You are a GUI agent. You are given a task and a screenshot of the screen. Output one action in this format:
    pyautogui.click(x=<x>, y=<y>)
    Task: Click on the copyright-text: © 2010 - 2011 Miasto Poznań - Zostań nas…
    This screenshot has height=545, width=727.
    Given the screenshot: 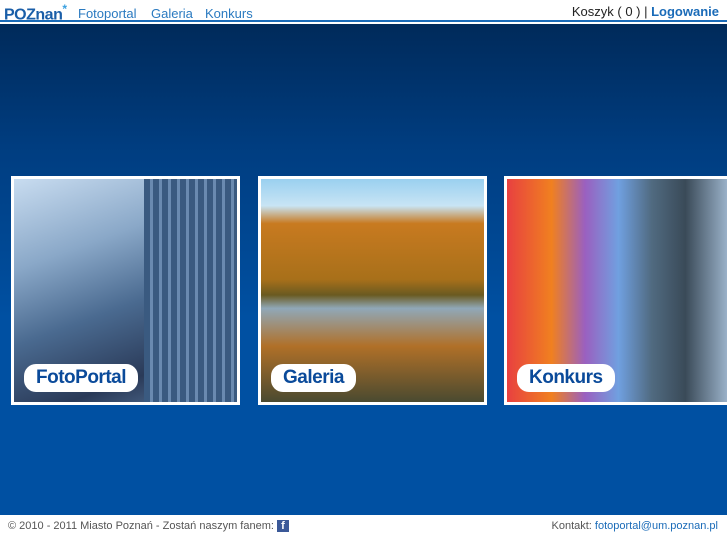 What is the action you would take?
    pyautogui.click(x=141, y=526)
    